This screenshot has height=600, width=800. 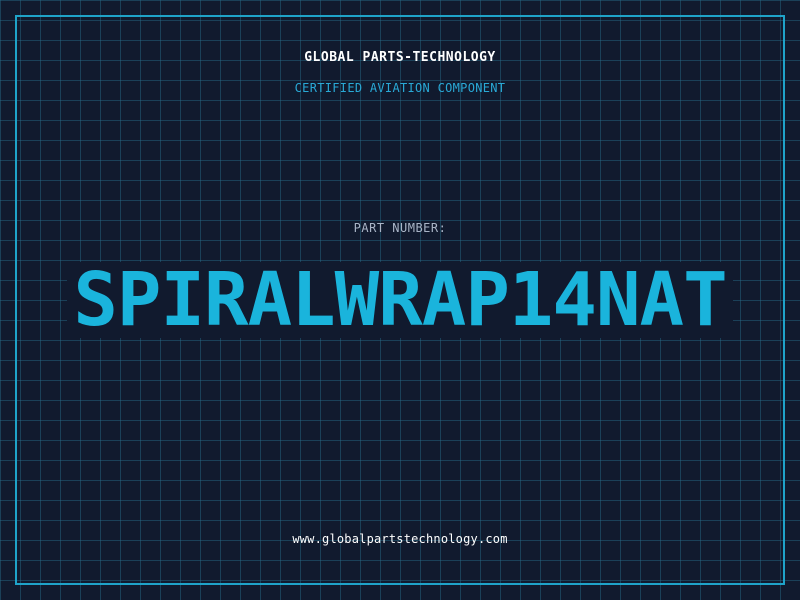 I want to click on part-number-container: SPIRALWRAP14NAT, so click(x=400, y=300).